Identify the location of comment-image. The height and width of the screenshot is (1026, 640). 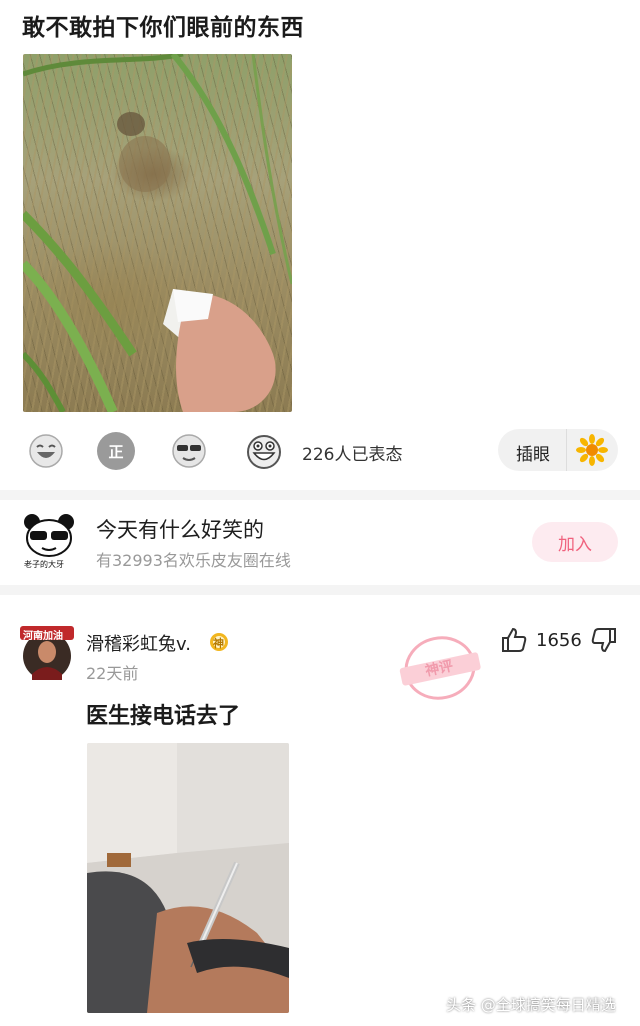
(188, 878).